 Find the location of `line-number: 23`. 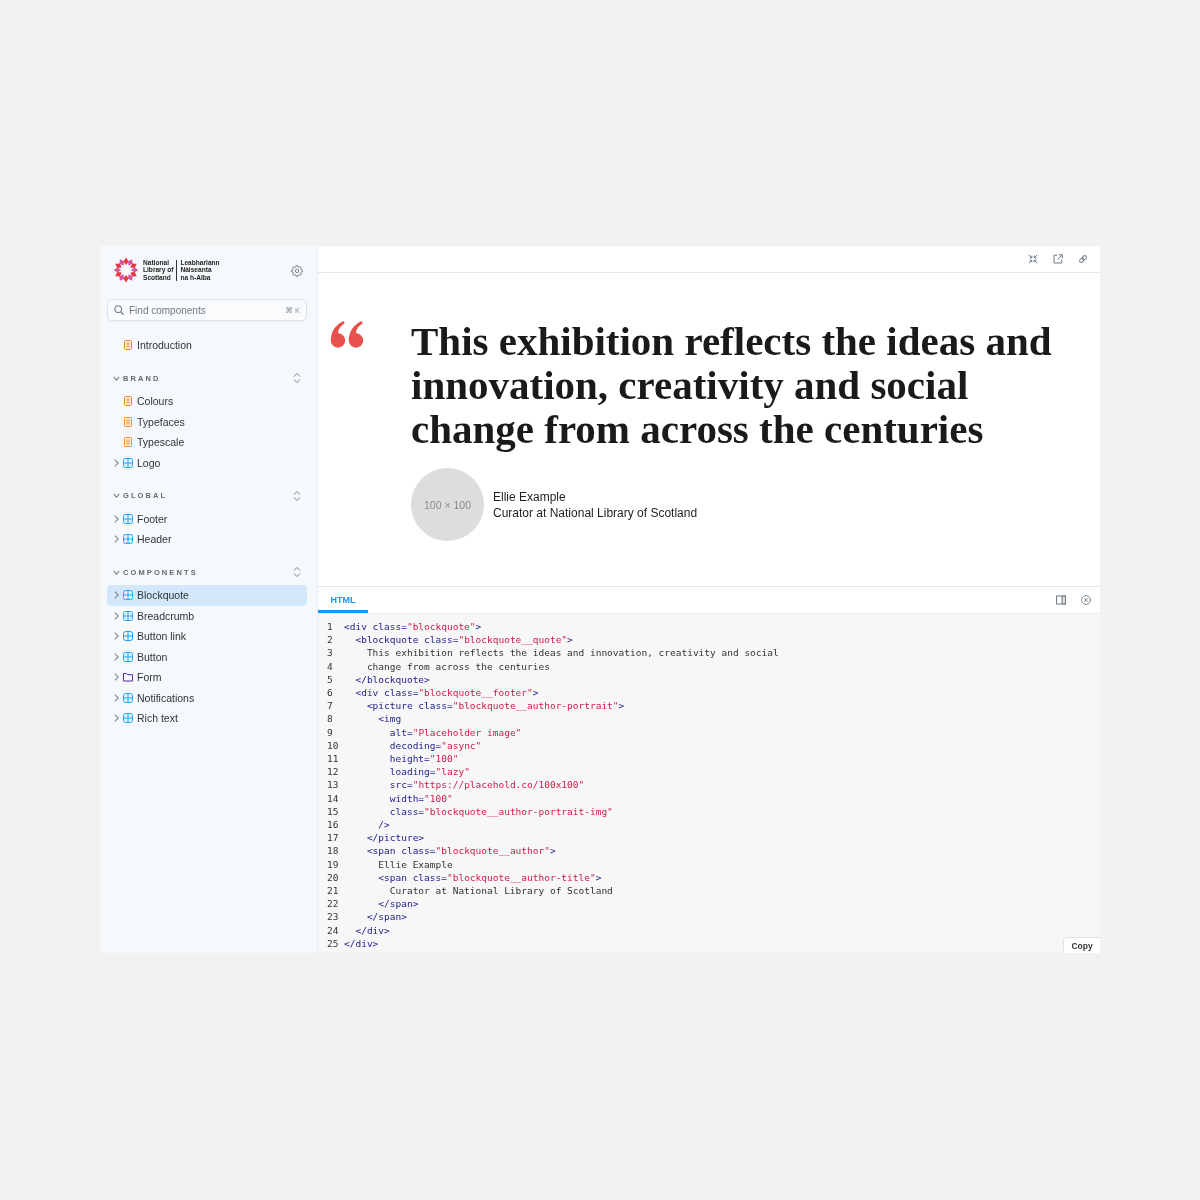

line-number: 23 is located at coordinates (333, 917).